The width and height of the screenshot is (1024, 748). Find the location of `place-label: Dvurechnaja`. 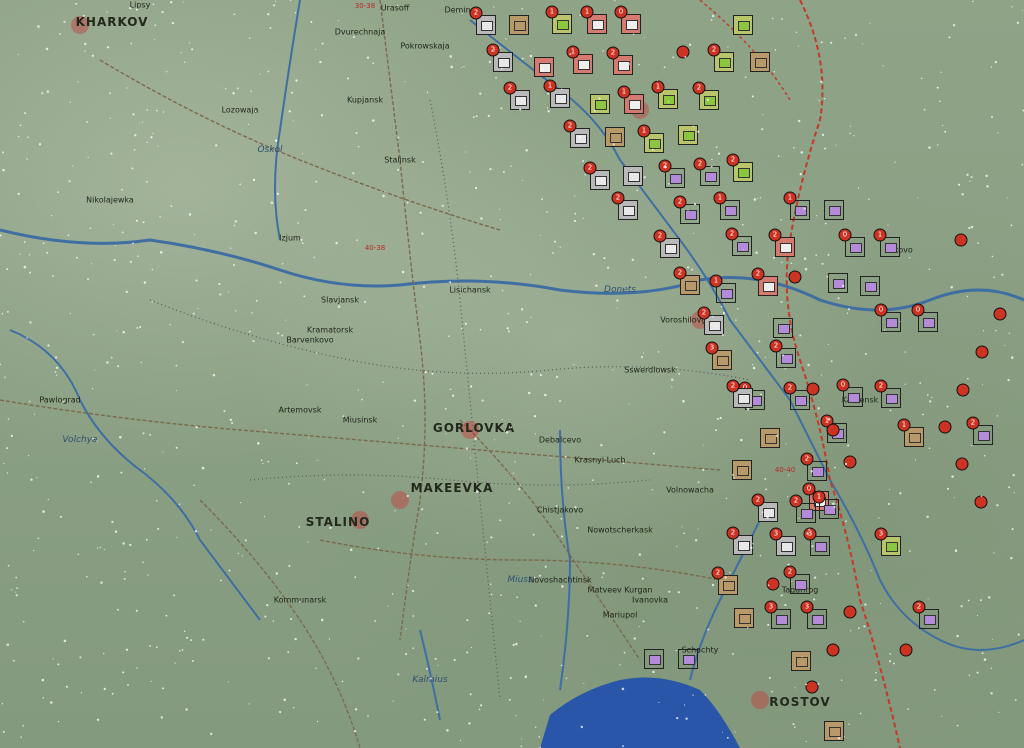

place-label: Dvurechnaja is located at coordinates (360, 32).